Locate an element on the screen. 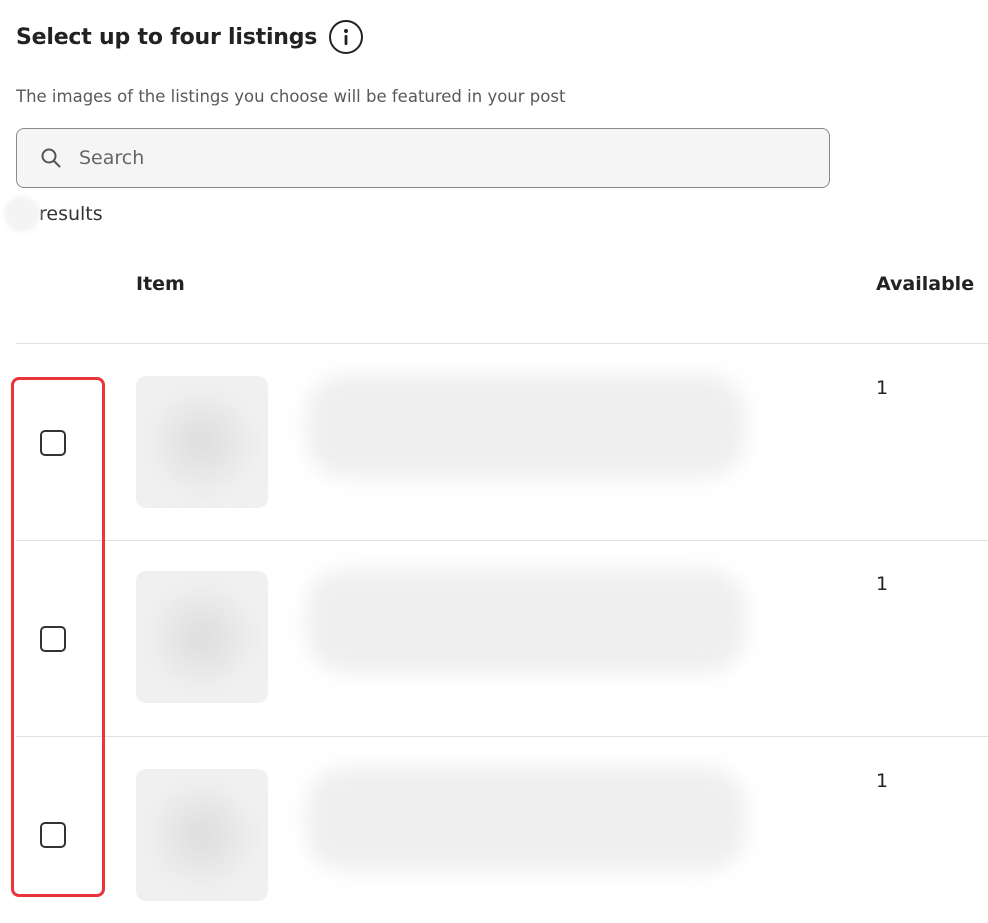 The height and width of the screenshot is (923, 988). info-icon is located at coordinates (346, 37).